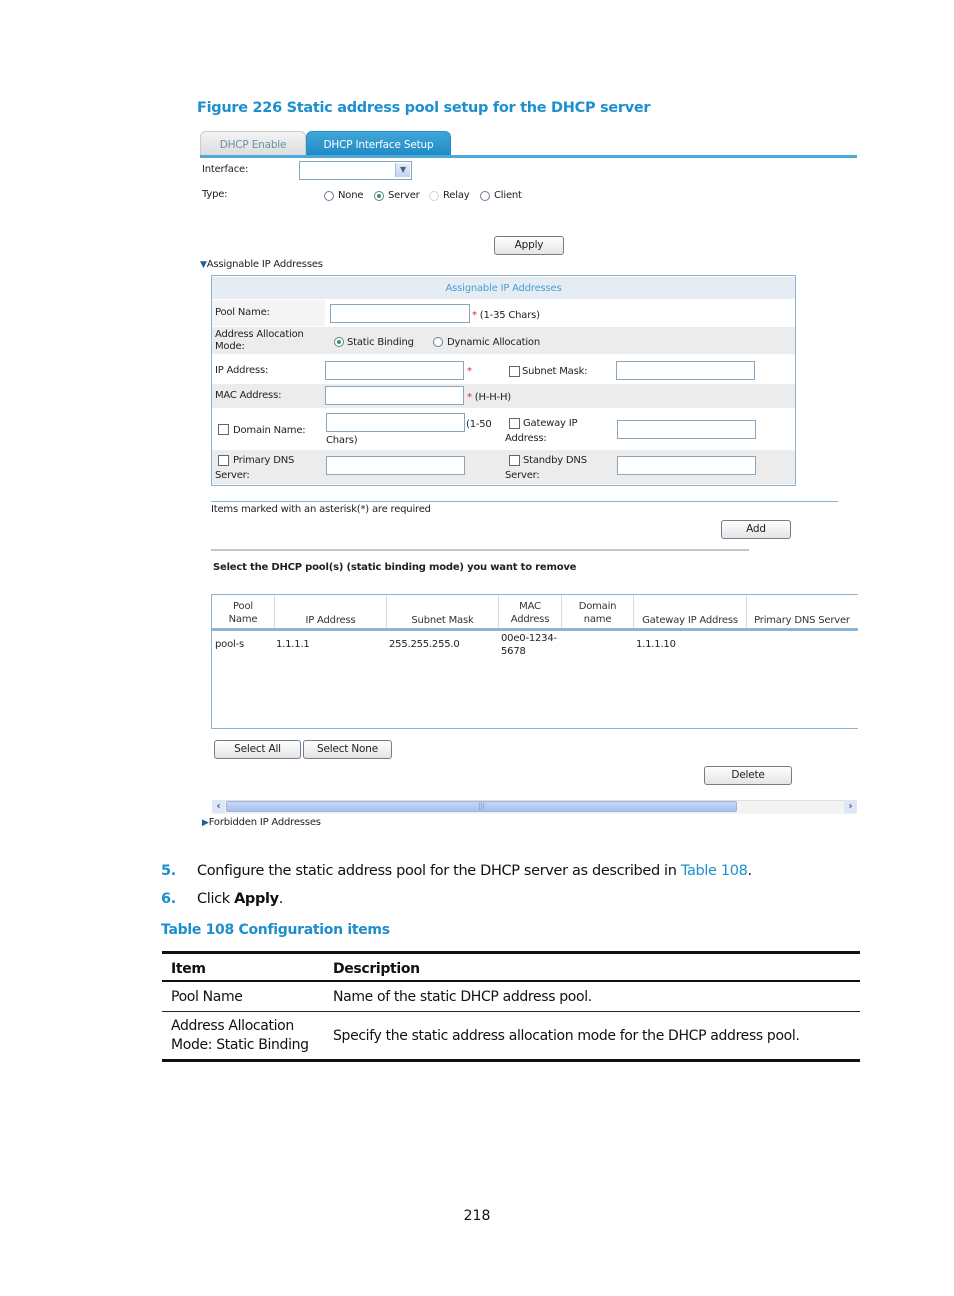 This screenshot has width=954, height=1296. Describe the element at coordinates (240, 899) in the screenshot. I see `step-text: Click Apply.` at that location.